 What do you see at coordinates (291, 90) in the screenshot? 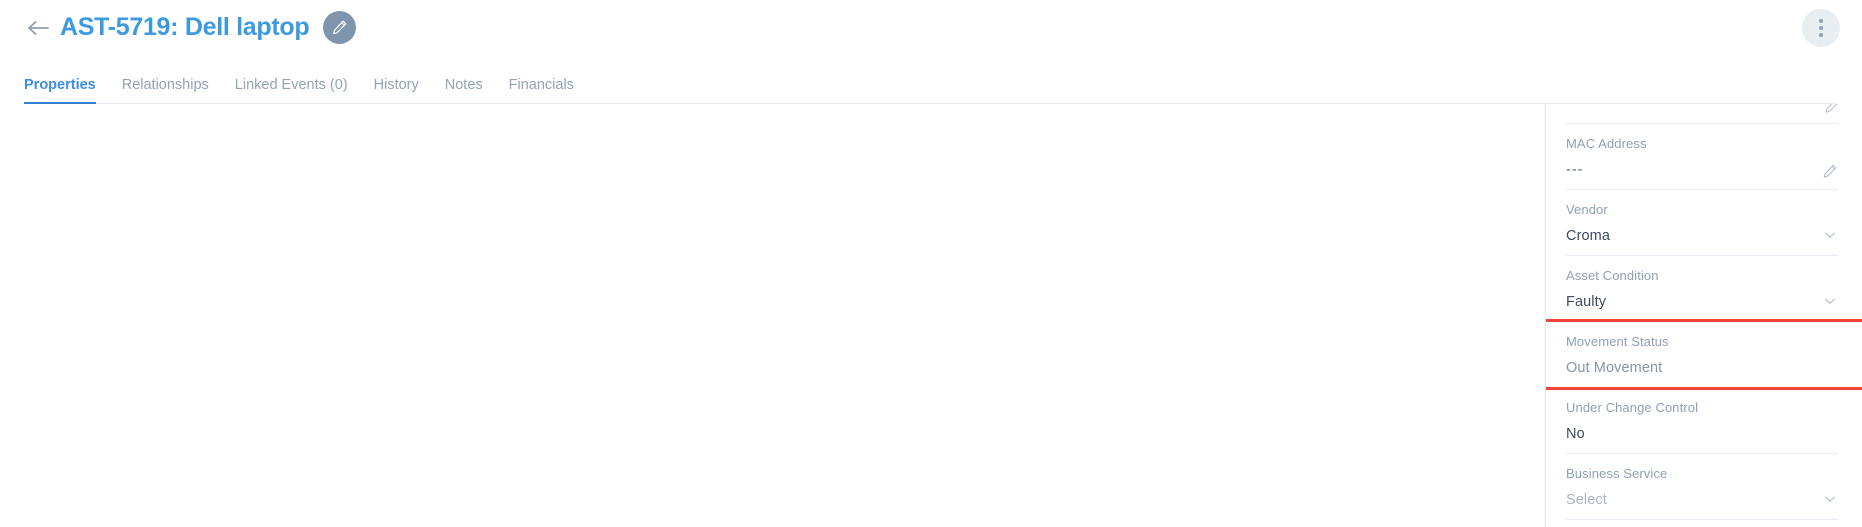
I see `tab-linked-events-0: Linked Events (0)` at bounding box center [291, 90].